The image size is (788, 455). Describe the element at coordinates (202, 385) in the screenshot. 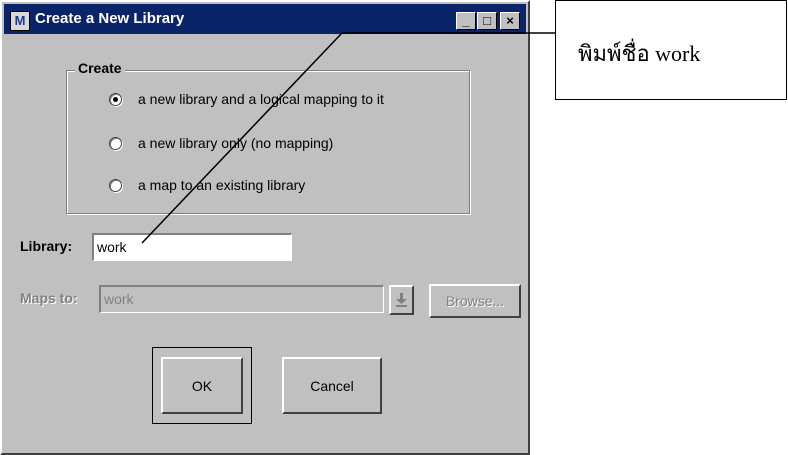

I see `ok-button: OK` at that location.